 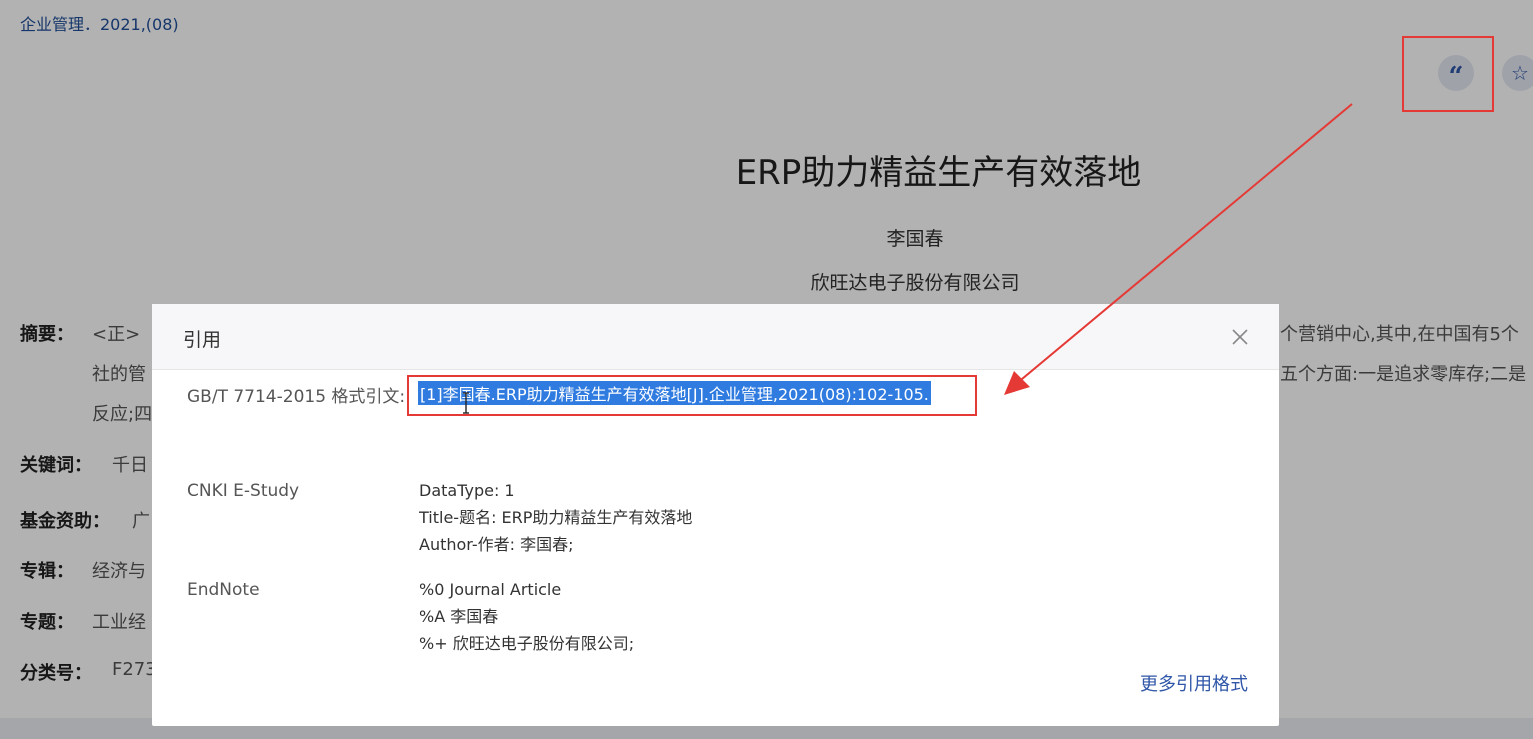 I want to click on annotation-arrow, so click(x=1178, y=249).